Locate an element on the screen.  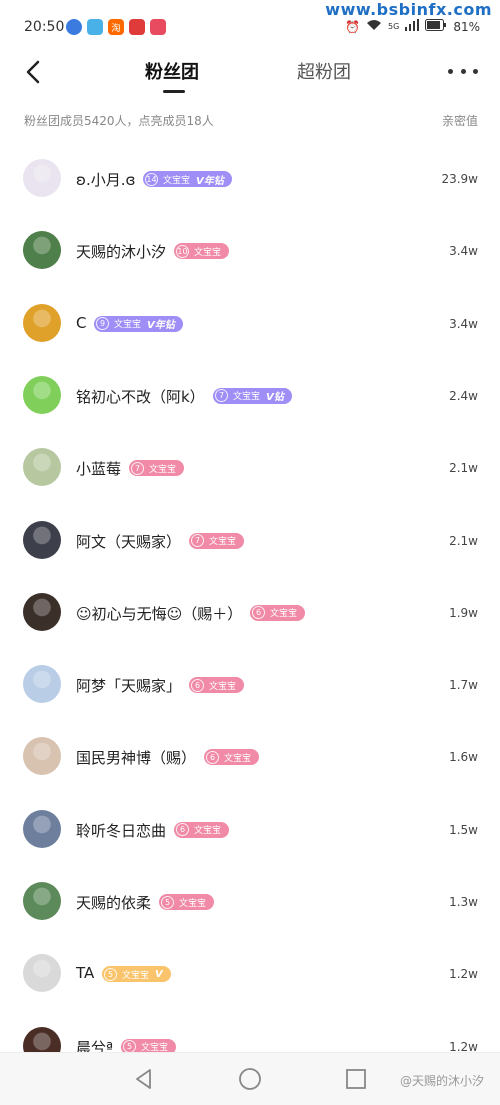
fan-row: 铭初心不改（阿k） 7 文宝宝 V钻 2.4w is located at coordinates (250, 395).